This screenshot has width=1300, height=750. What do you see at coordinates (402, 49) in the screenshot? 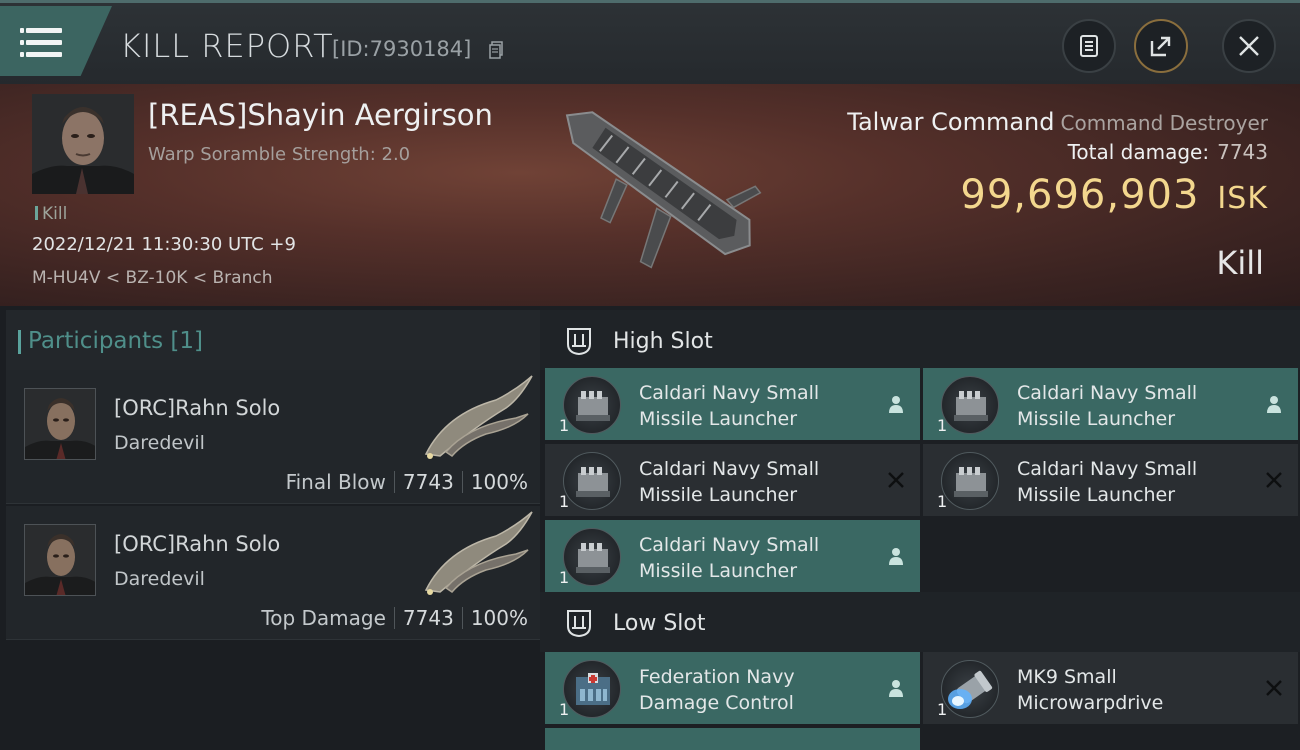
I see `kill-id: [ID:7930184]` at bounding box center [402, 49].